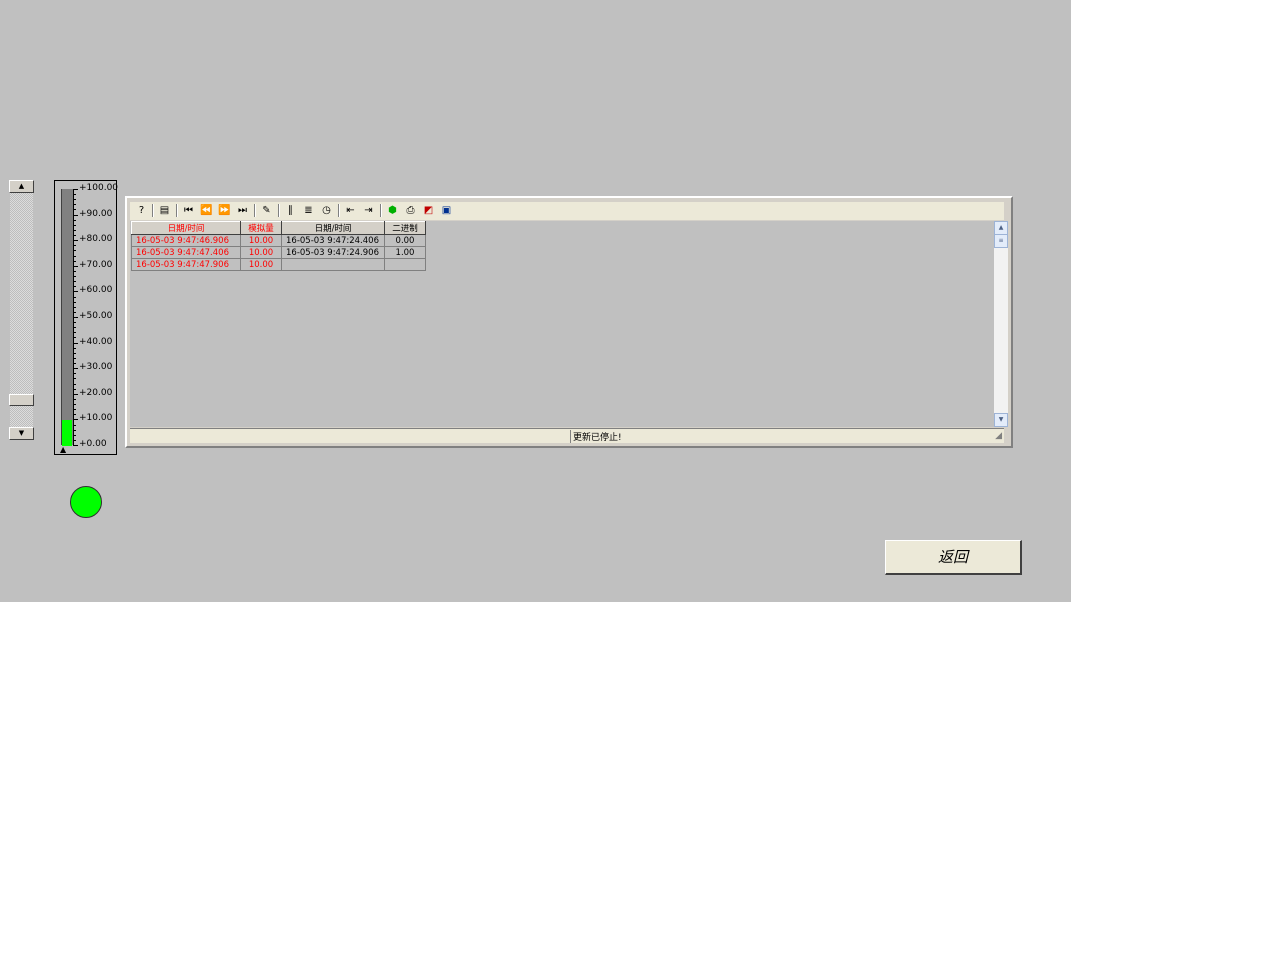 This screenshot has height=960, width=1280. Describe the element at coordinates (96, 264) in the screenshot. I see `gauge-tick-label: +70.00` at that location.